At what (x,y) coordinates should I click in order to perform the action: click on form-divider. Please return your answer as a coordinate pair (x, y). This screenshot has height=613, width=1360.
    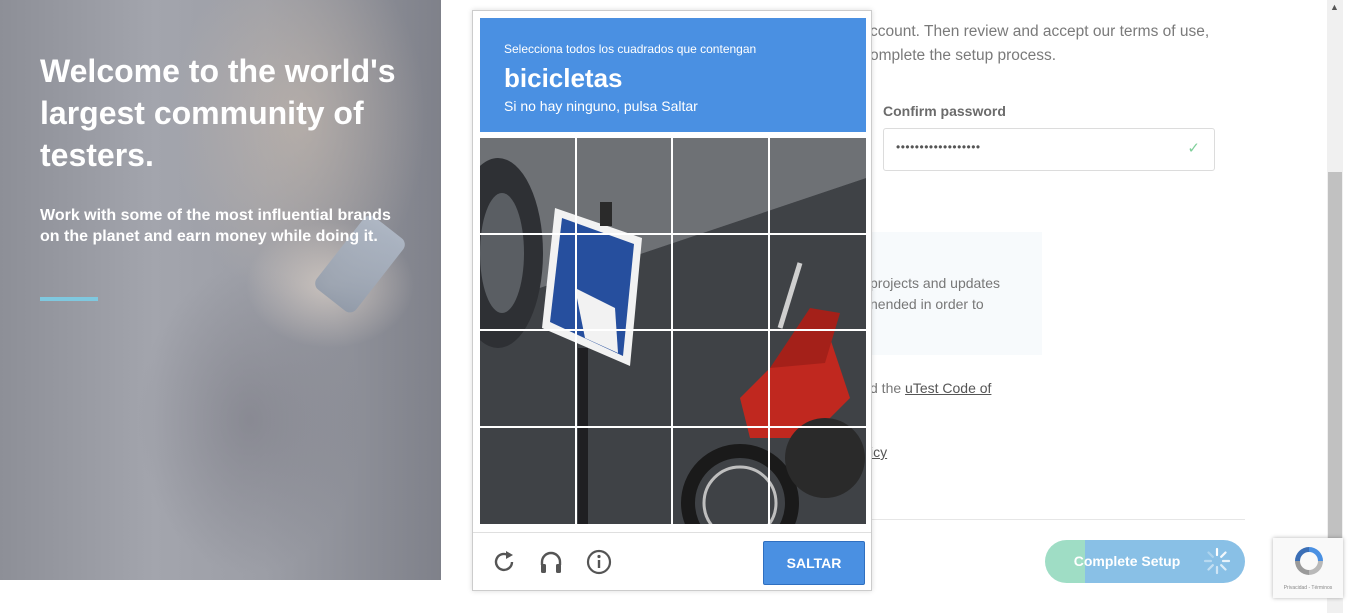
    Looking at the image, I should click on (1057, 519).